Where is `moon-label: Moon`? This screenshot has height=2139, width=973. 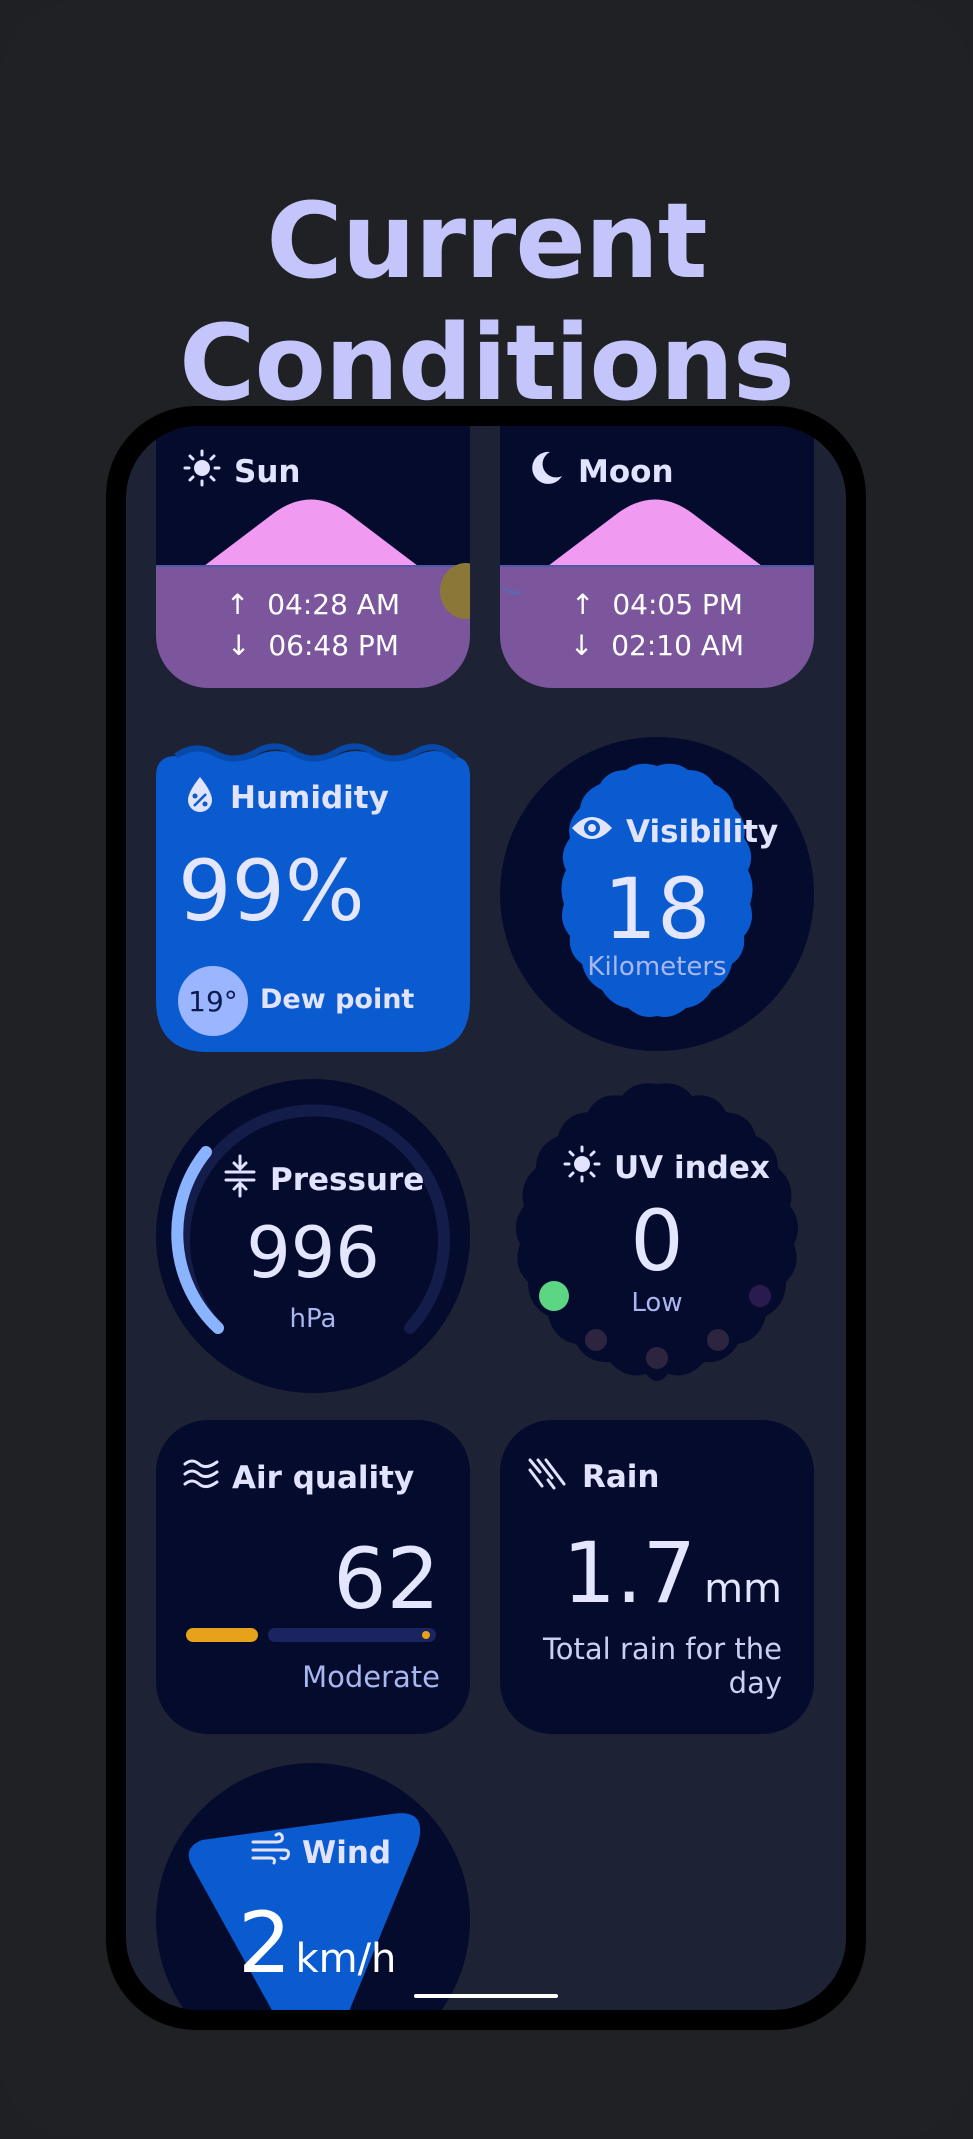 moon-label: Moon is located at coordinates (626, 472).